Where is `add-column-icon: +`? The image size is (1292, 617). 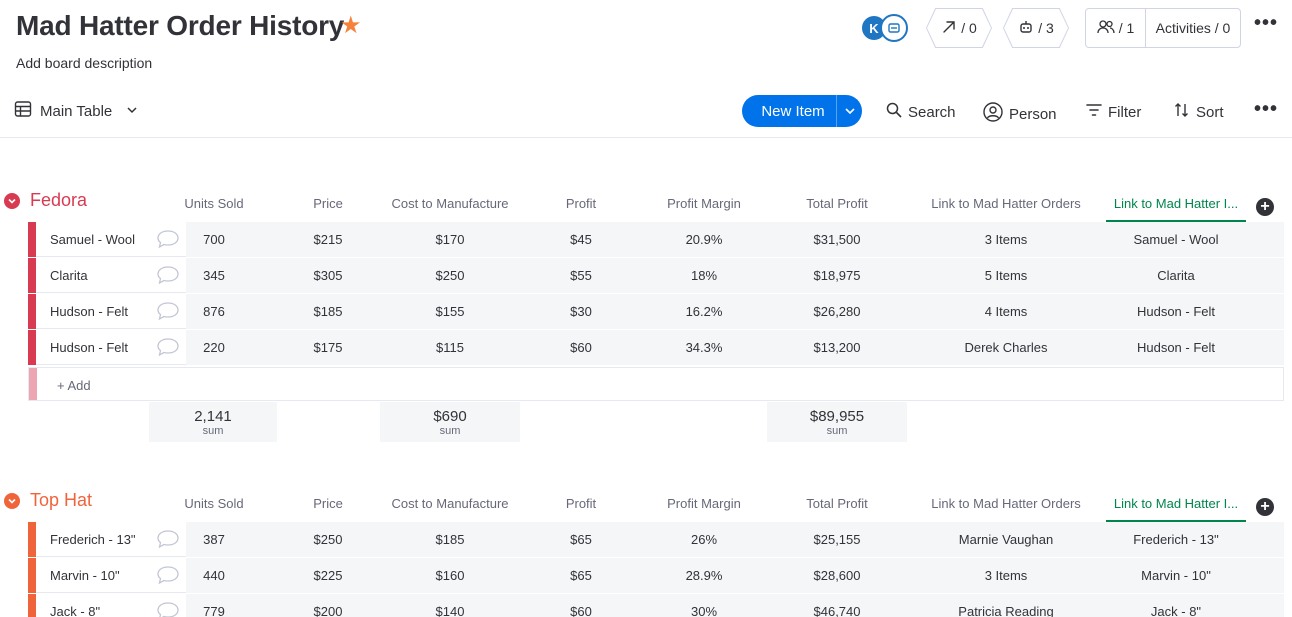
add-column-icon: + is located at coordinates (1265, 207).